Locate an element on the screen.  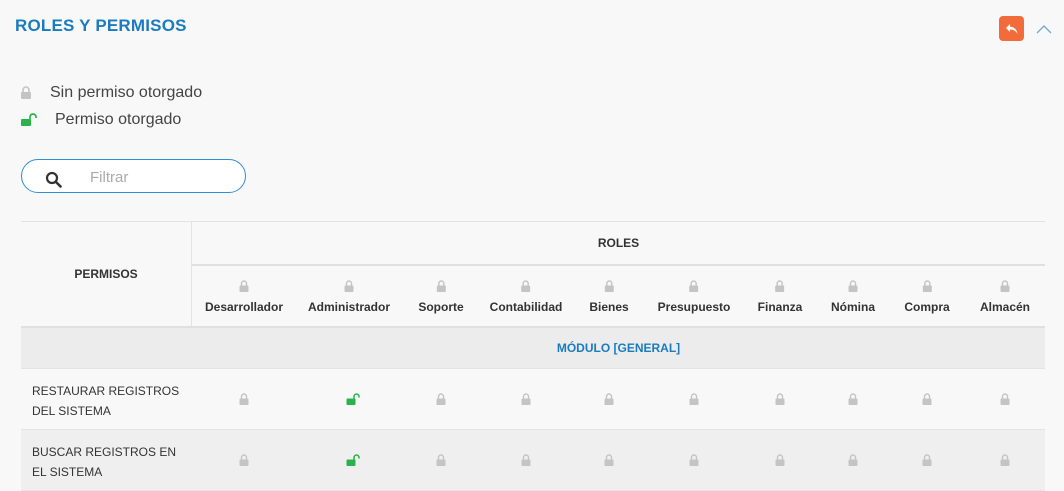
page-title: ROLES Y PERMISOS is located at coordinates (101, 25).